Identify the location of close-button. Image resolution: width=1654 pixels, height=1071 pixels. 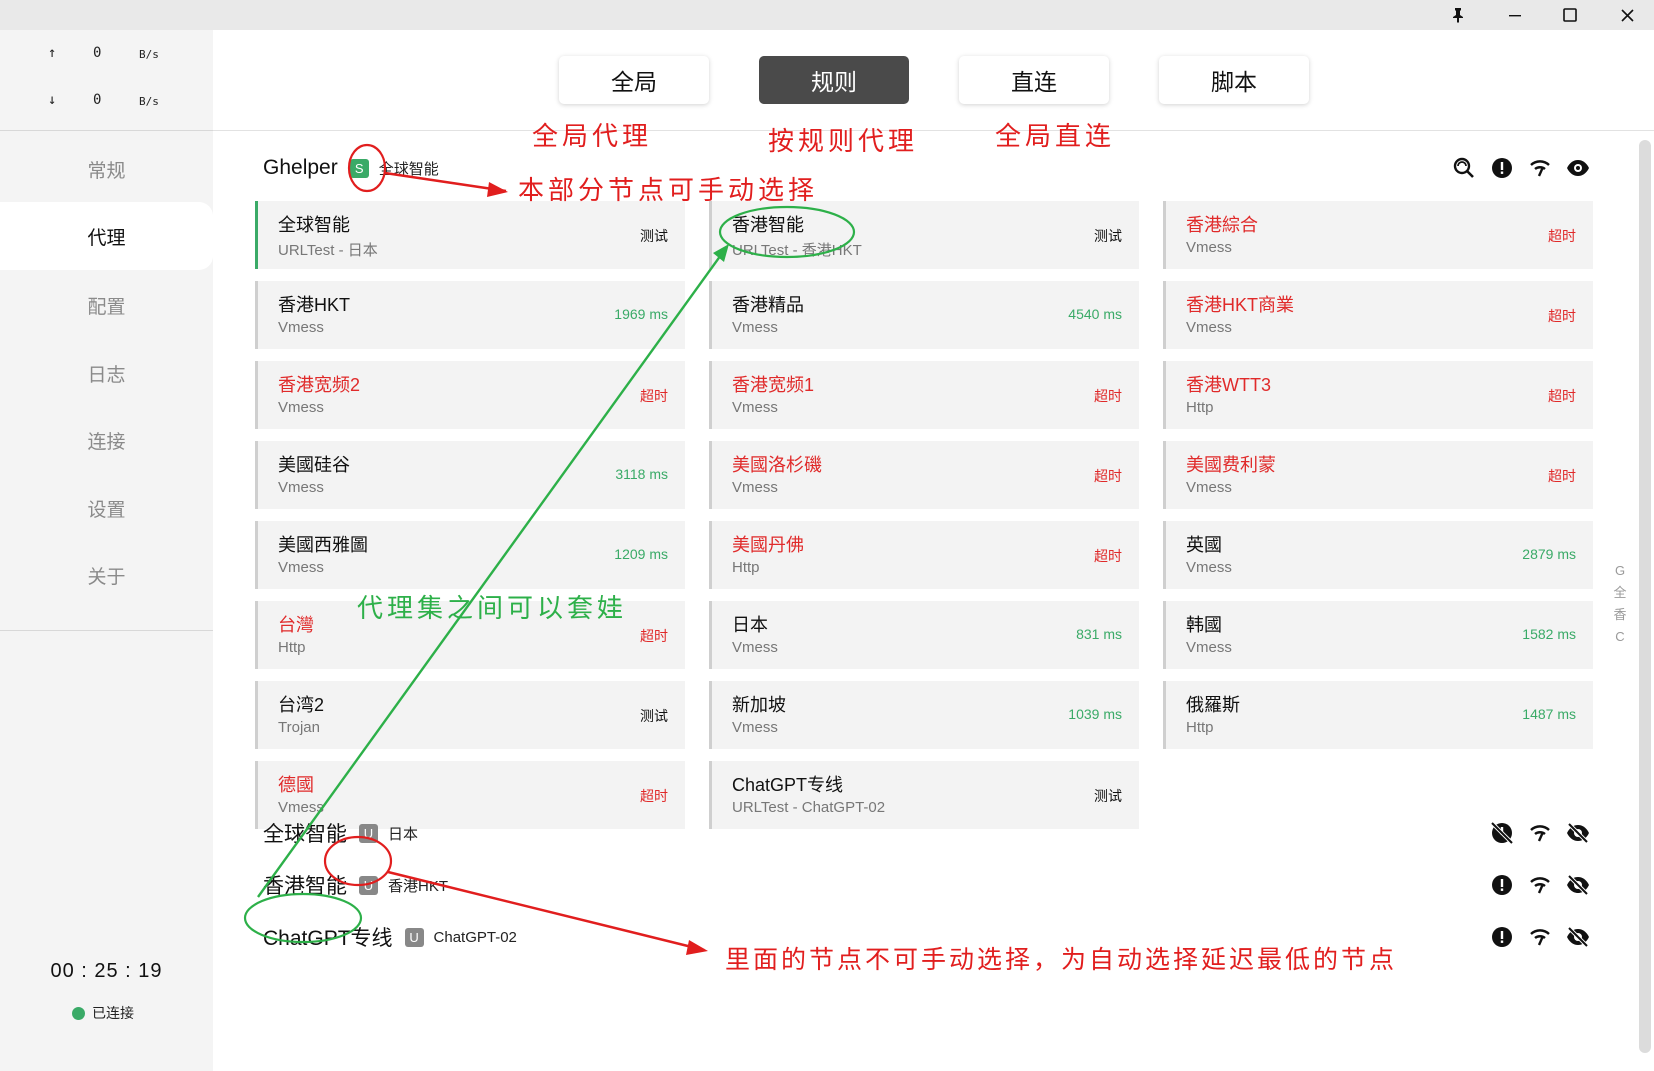
(1627, 15).